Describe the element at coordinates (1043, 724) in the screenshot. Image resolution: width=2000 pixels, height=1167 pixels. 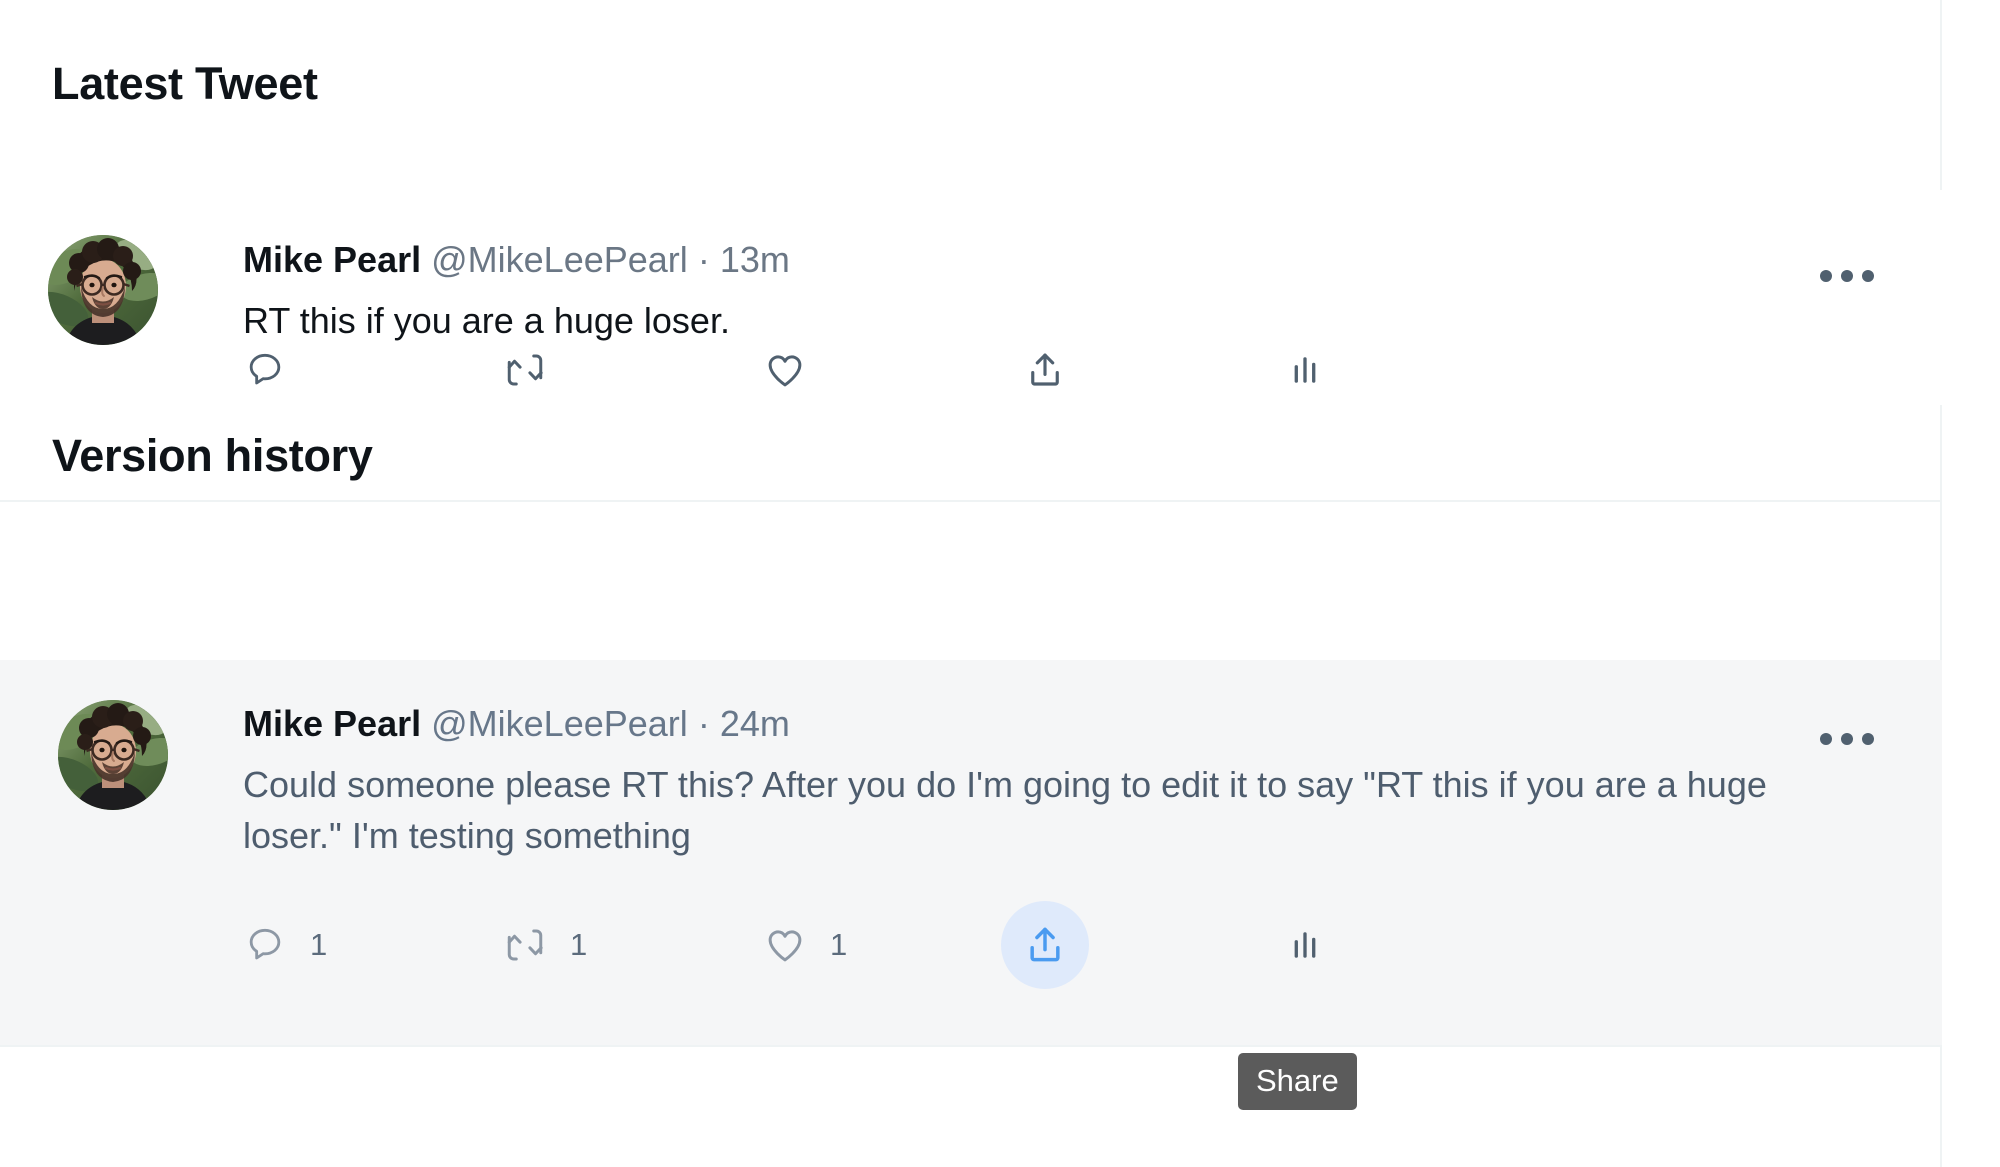
I see `tweet-header: Mike Pearl @MikeLeePearl · 24m` at that location.